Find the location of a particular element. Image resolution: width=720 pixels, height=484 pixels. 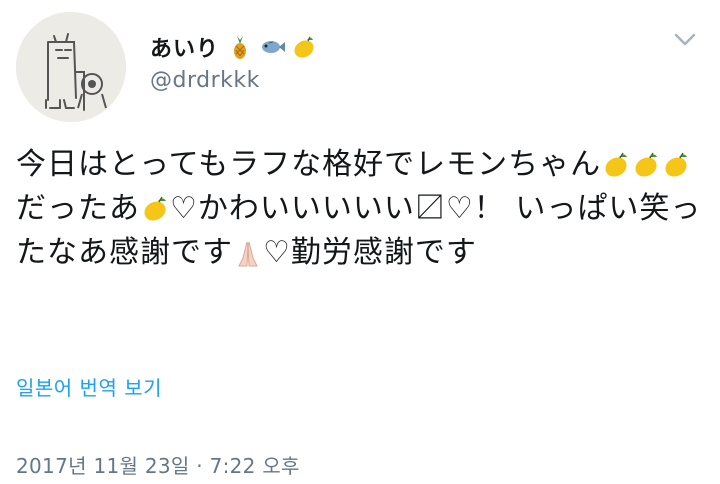

display-name: あいり is located at coordinates (184, 47).